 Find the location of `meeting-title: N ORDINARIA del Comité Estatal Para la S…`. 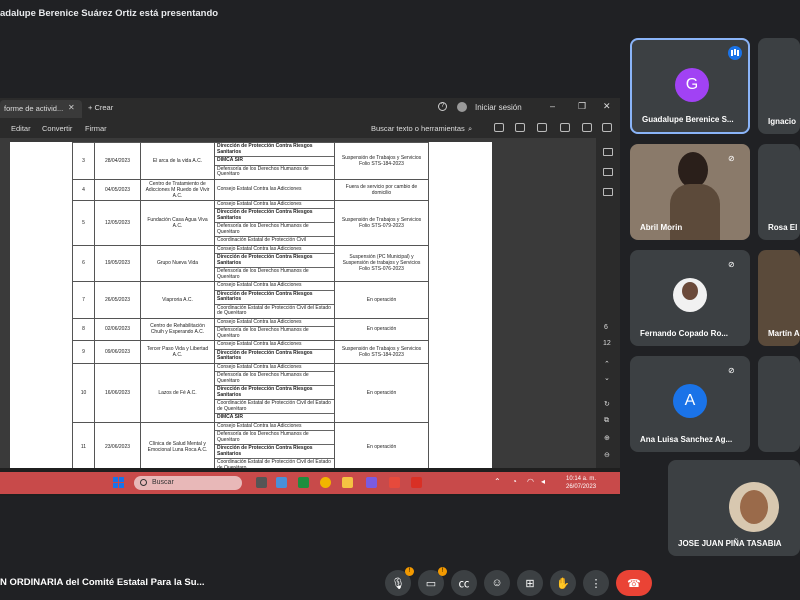

meeting-title: N ORDINARIA del Comité Estatal Para la S… is located at coordinates (102, 582).